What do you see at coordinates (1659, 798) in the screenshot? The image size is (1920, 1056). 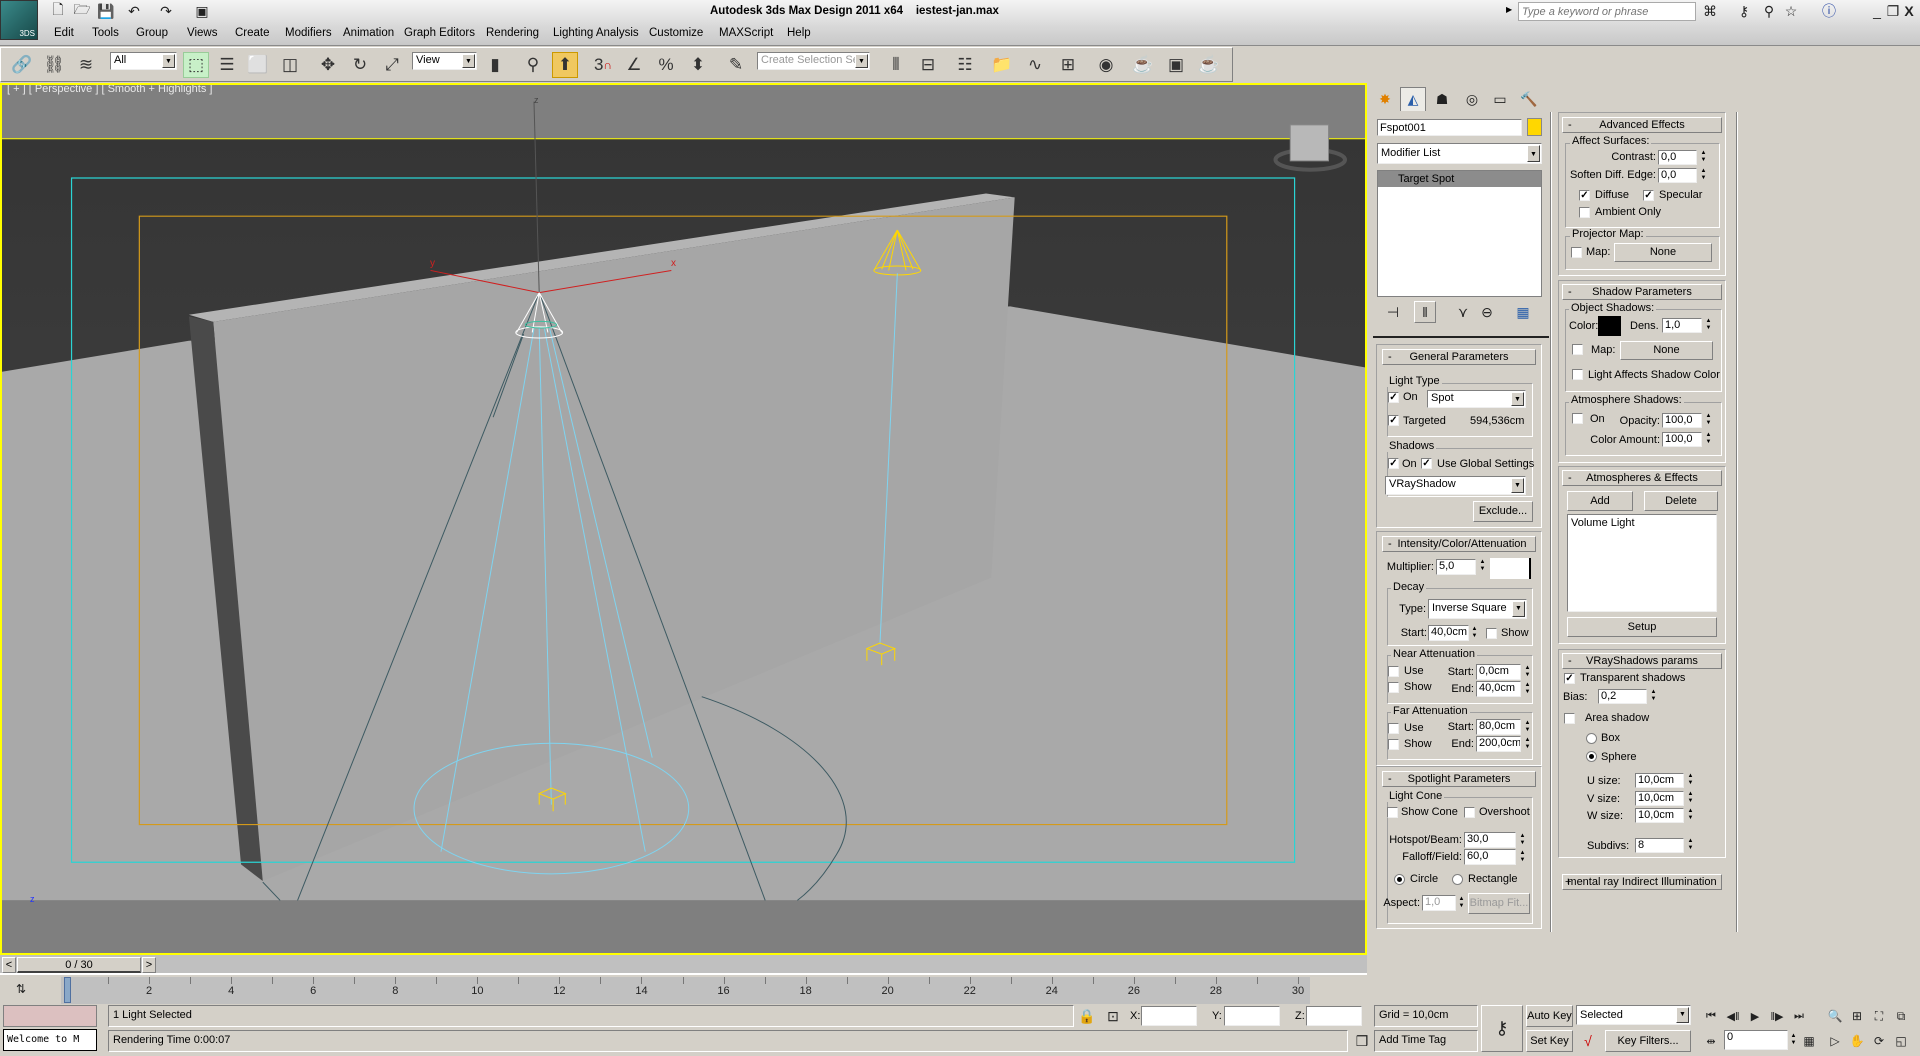 I see `v-size-input: 10,0cm` at bounding box center [1659, 798].